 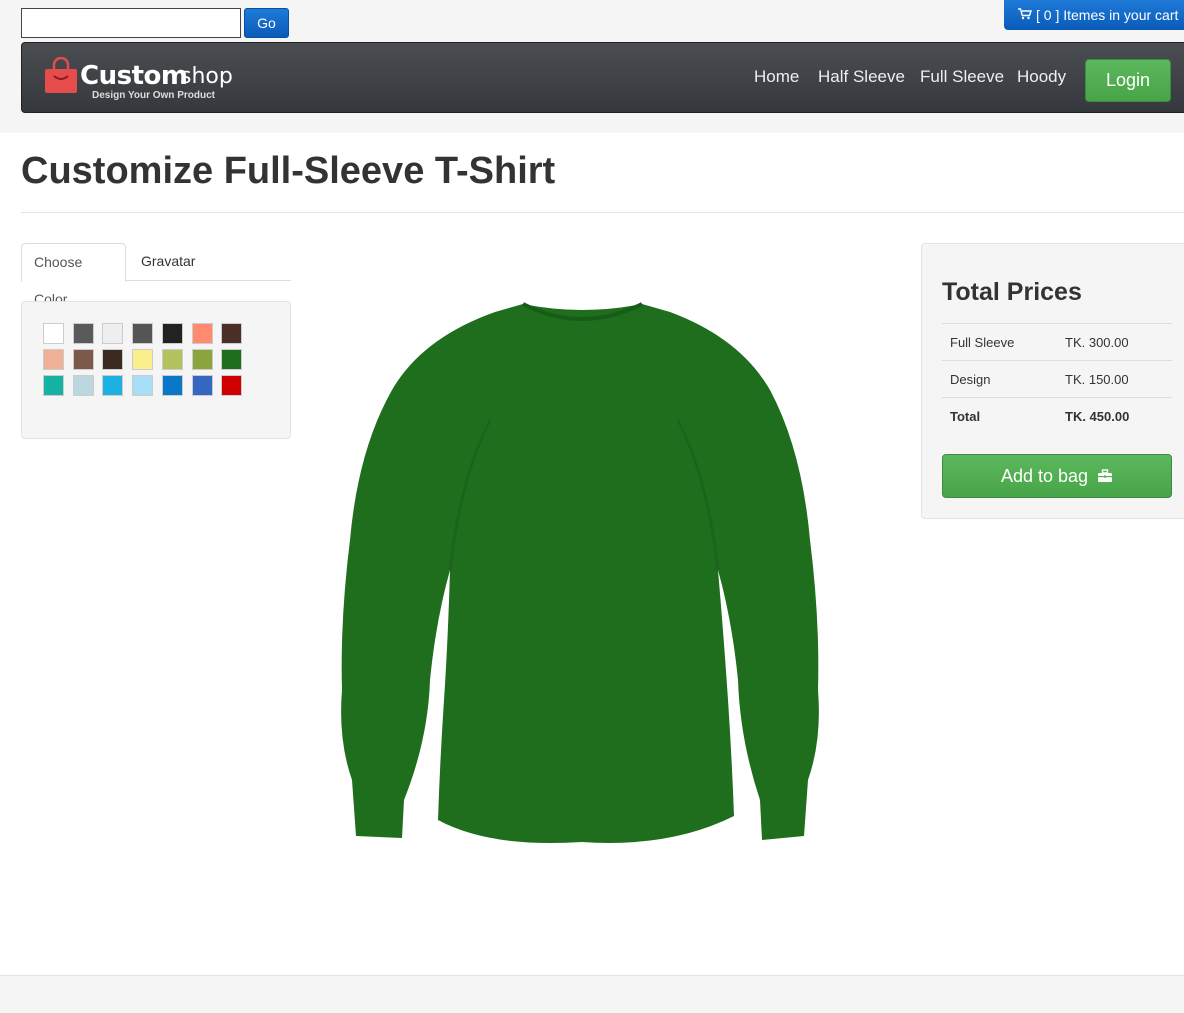 I want to click on shopping-bag-icon, so click(x=61, y=75).